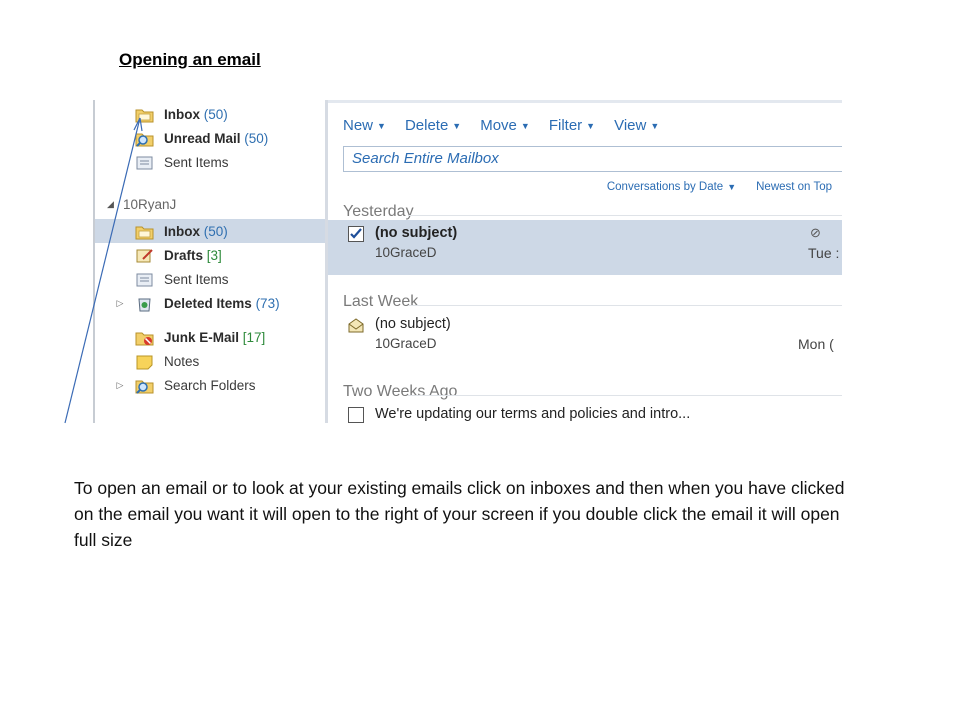 The height and width of the screenshot is (720, 960). I want to click on folder-sent-items: Sent Items, so click(210, 279).